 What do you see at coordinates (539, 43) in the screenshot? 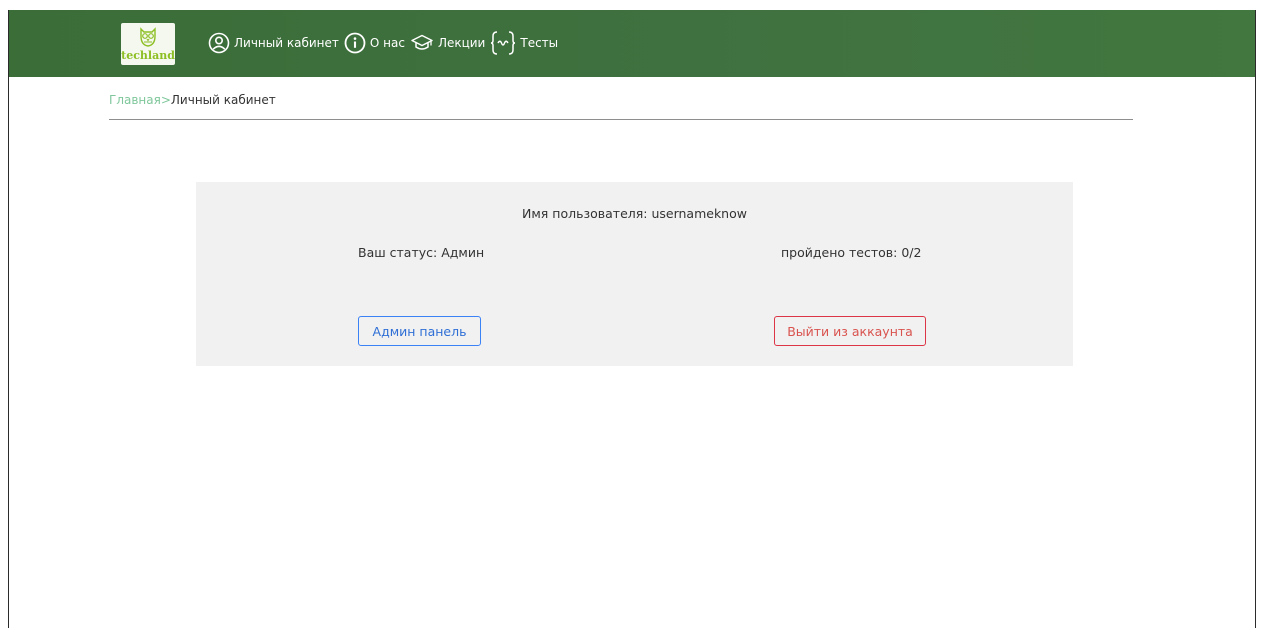
I see `nav-item-label: Тесты` at bounding box center [539, 43].